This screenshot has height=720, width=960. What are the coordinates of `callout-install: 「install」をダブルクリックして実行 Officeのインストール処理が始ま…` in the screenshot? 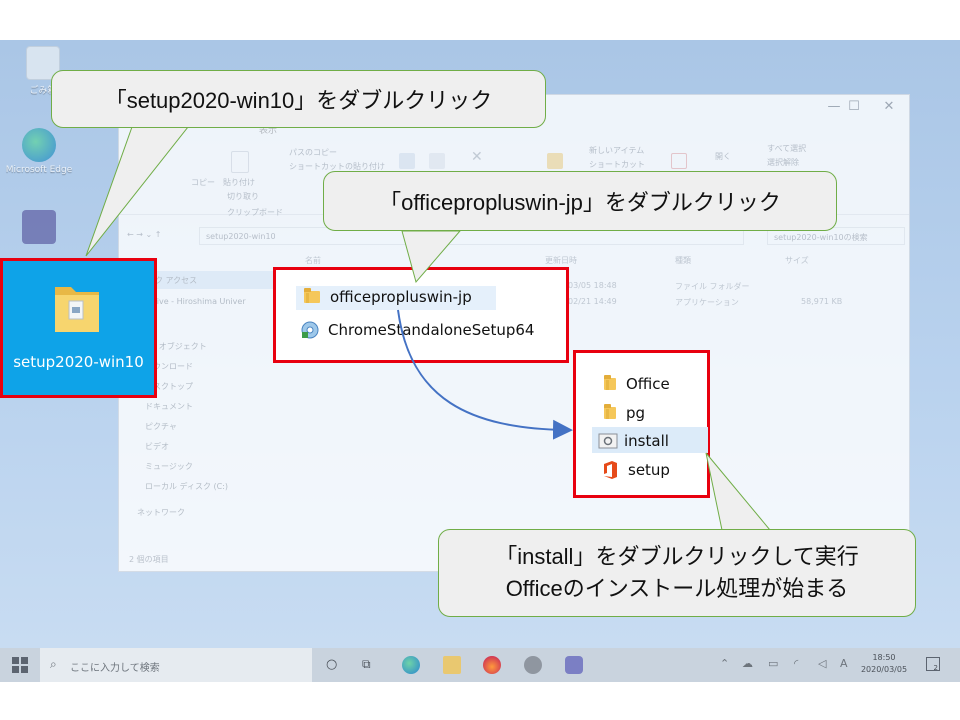 It's located at (677, 573).